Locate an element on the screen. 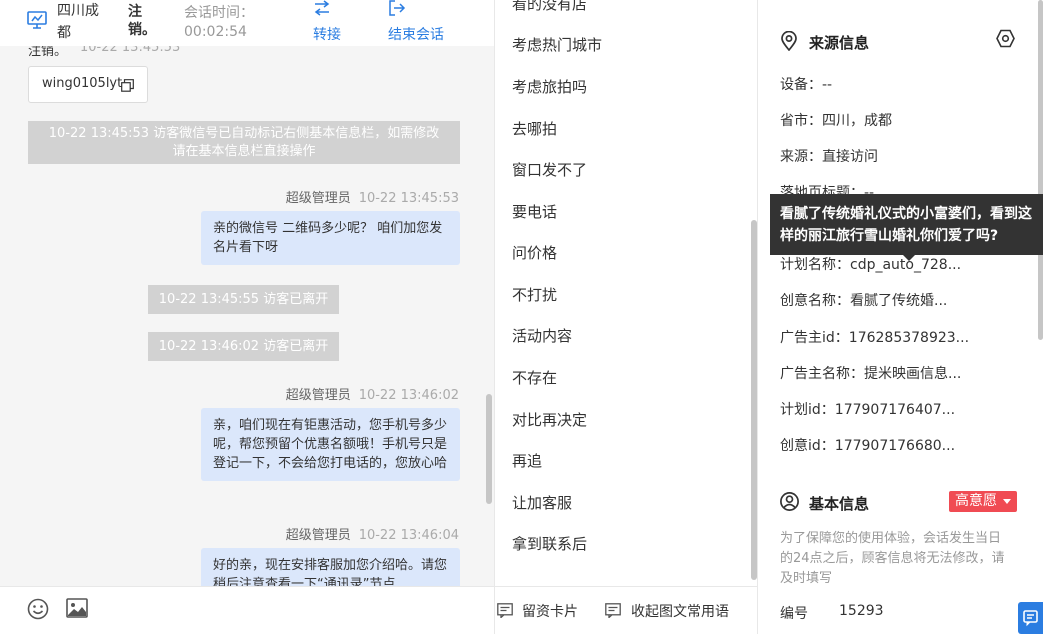 The image size is (1043, 634). creative-name-tooltip: 看腻了传统婚礼仪式的小富婆们，看到这样的丽江旅行雪山婚礼你们爱了吗? is located at coordinates (906, 227).